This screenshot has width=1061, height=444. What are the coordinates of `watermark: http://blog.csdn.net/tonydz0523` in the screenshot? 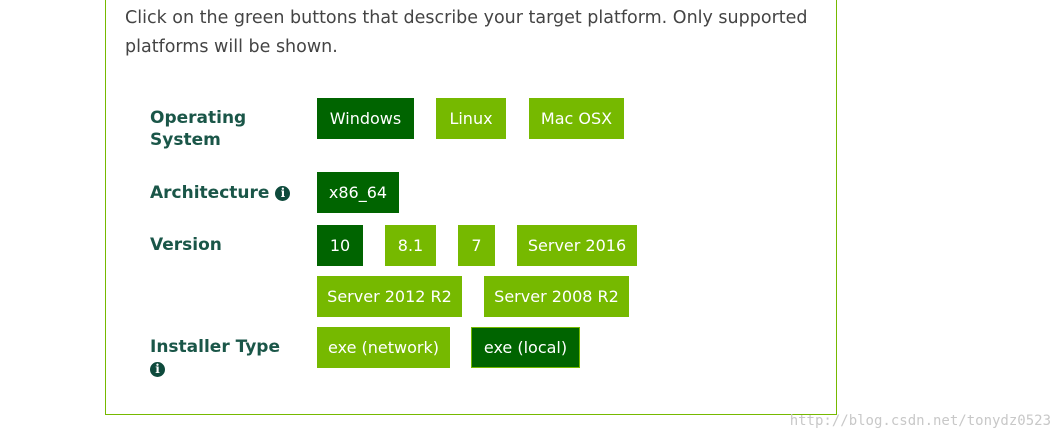 It's located at (920, 421).